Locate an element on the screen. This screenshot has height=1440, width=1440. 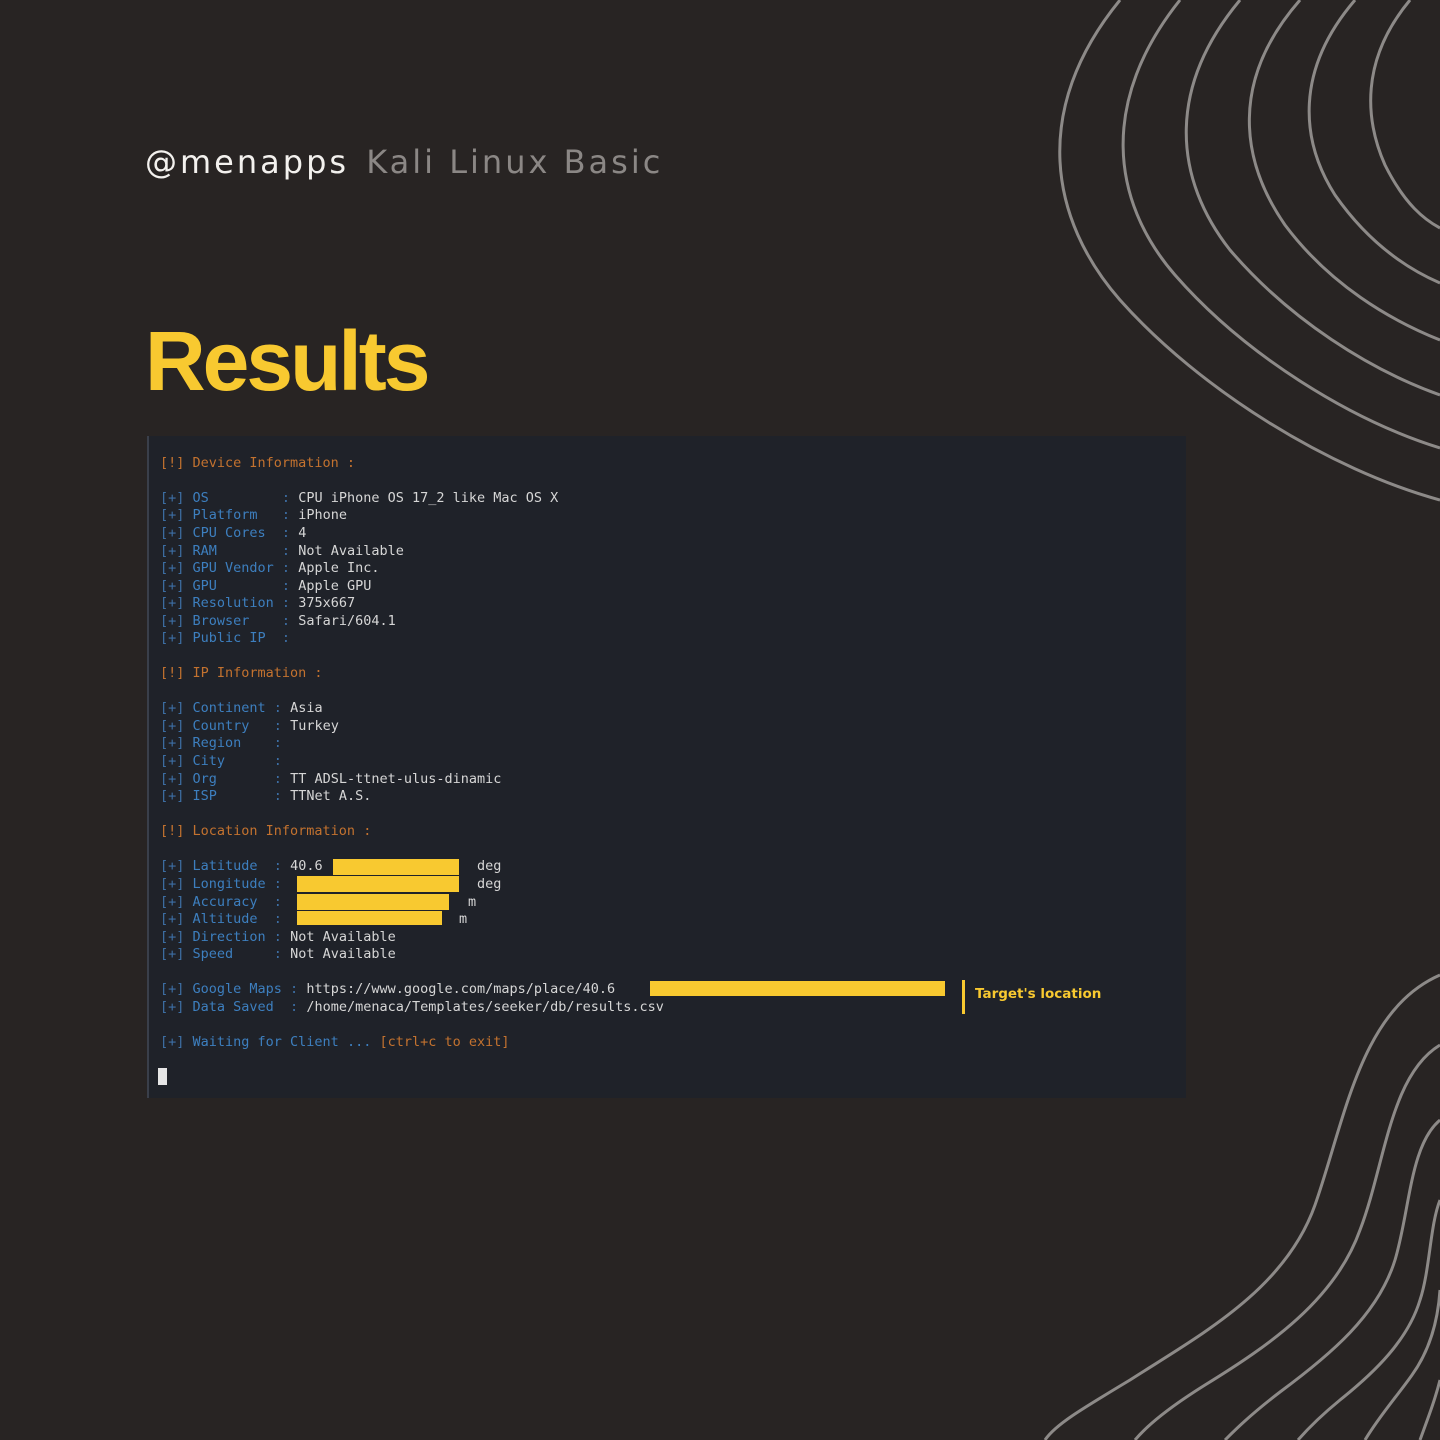
field-key: Continent is located at coordinates (229, 708).